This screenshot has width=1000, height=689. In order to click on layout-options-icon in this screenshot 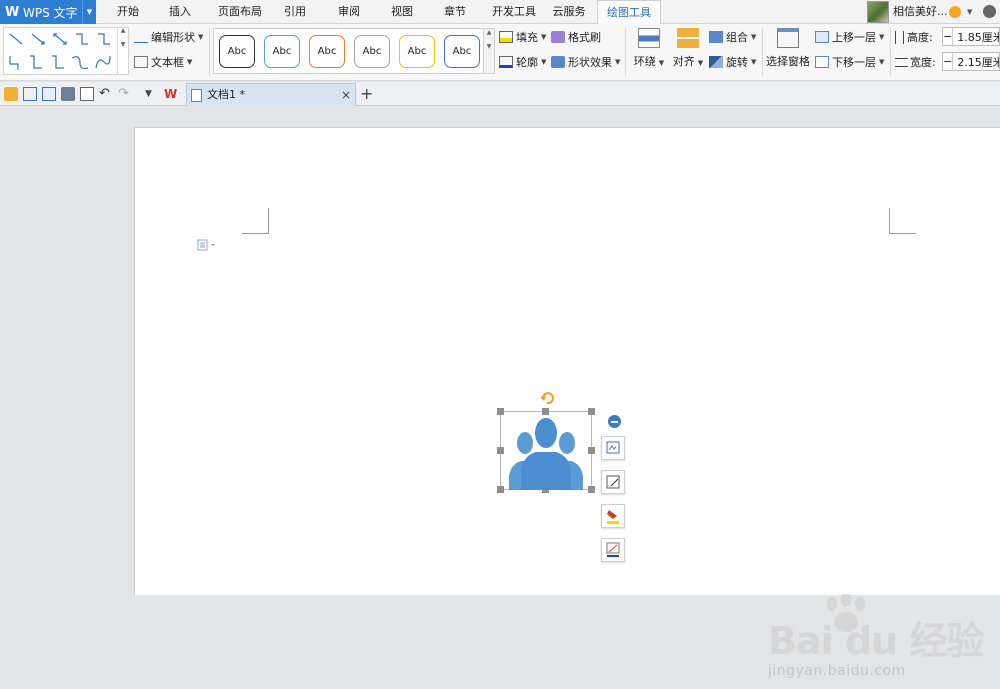, I will do `click(613, 447)`.